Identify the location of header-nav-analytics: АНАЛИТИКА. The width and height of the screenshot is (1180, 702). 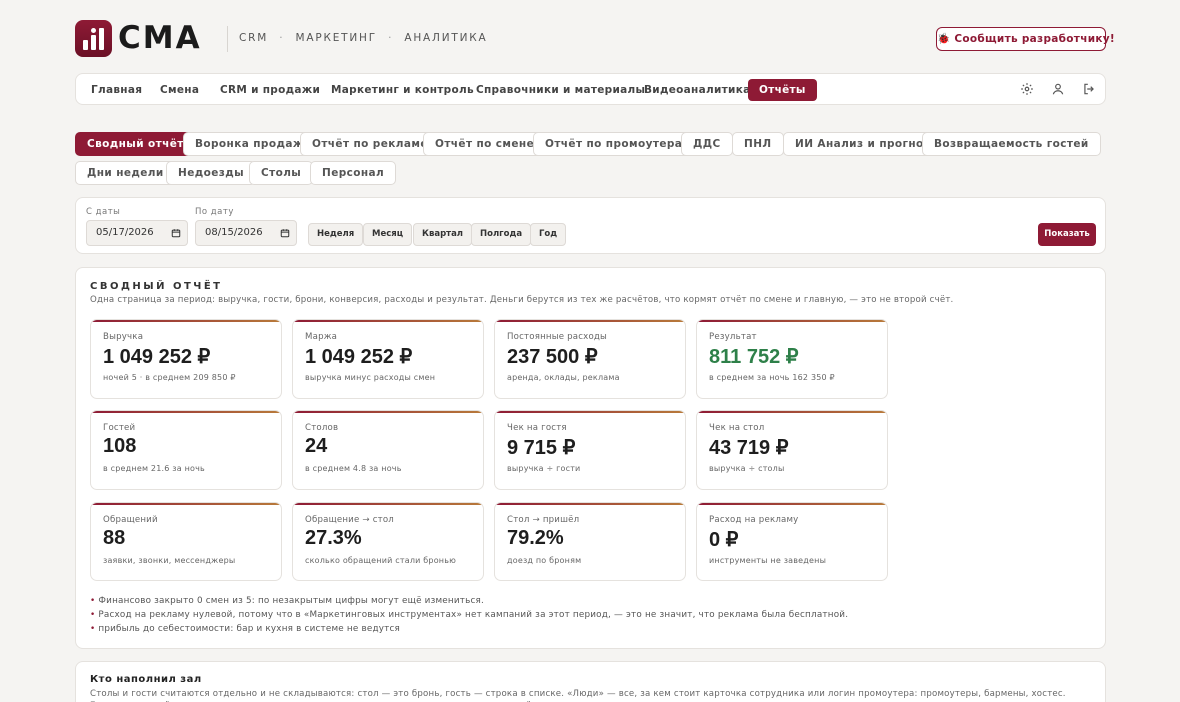
(445, 38).